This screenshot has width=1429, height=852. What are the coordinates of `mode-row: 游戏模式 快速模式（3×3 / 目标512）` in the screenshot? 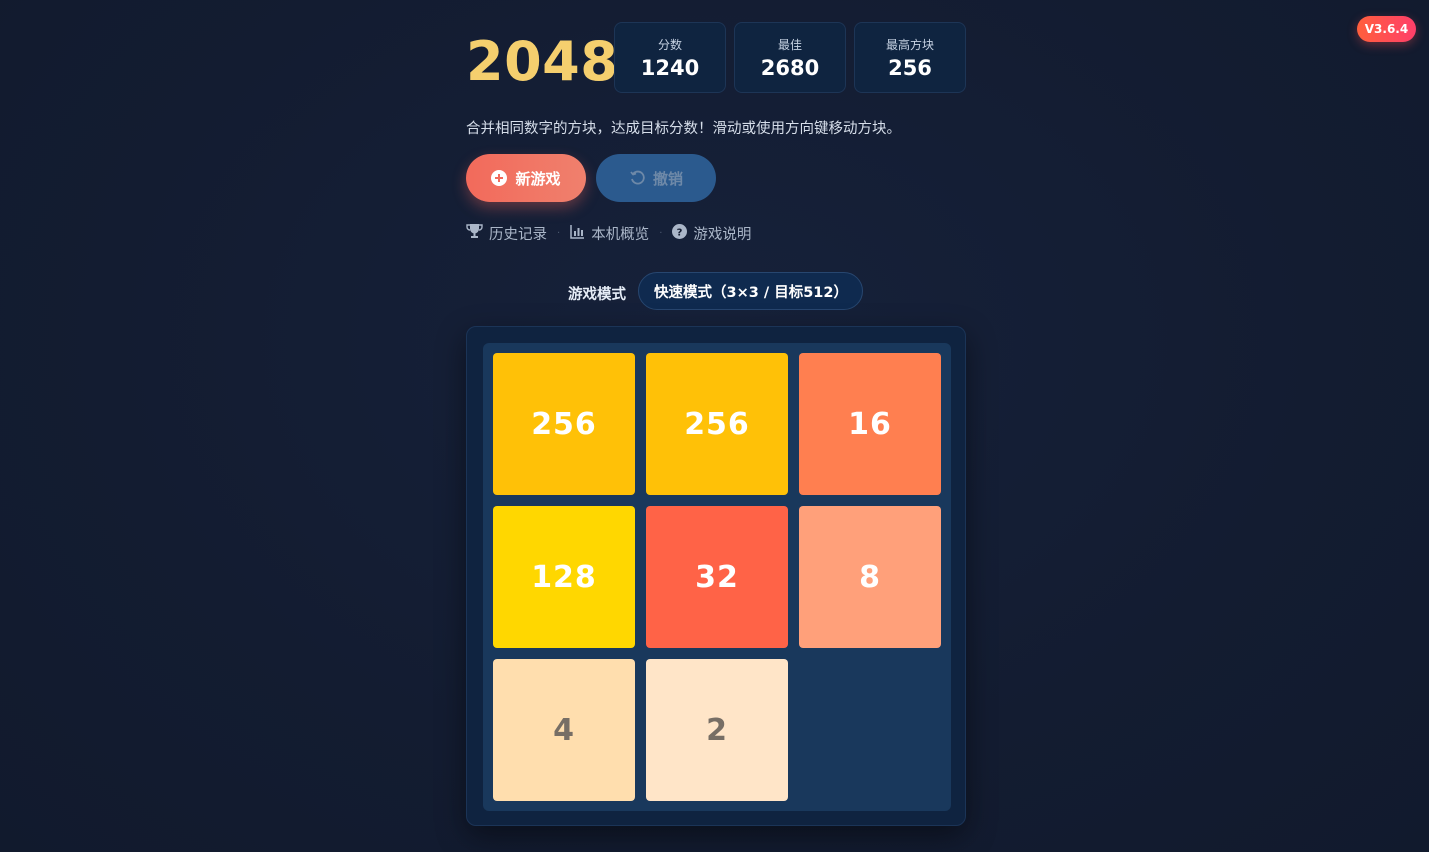 It's located at (716, 291).